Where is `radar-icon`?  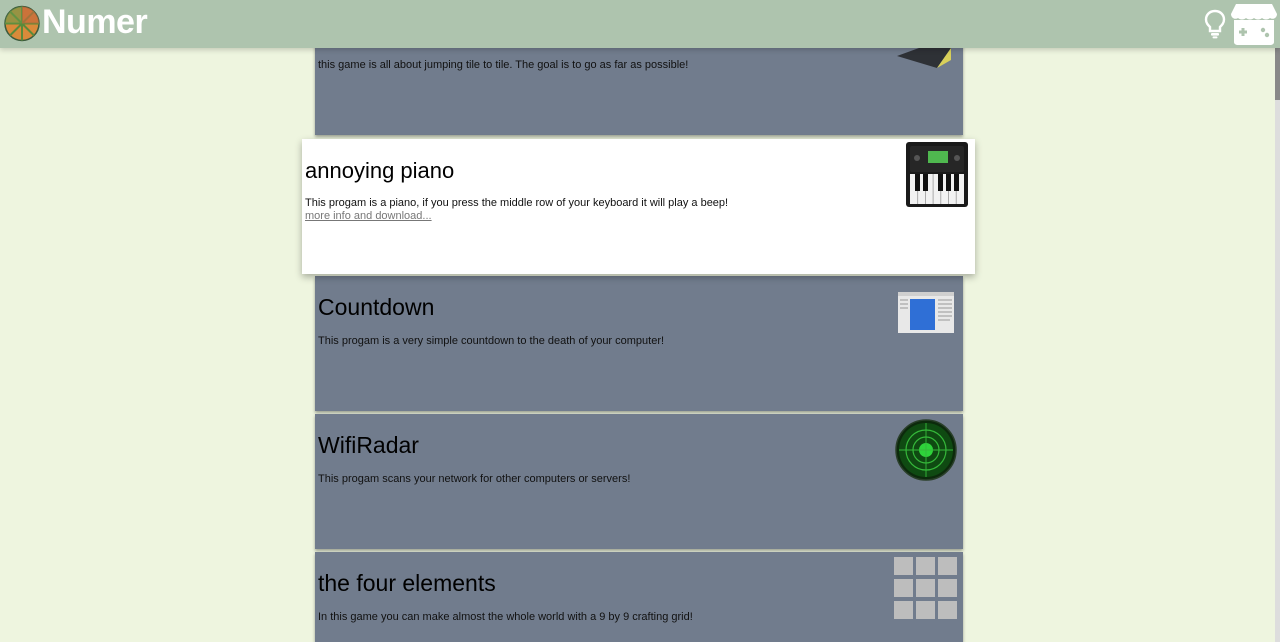 radar-icon is located at coordinates (926, 450).